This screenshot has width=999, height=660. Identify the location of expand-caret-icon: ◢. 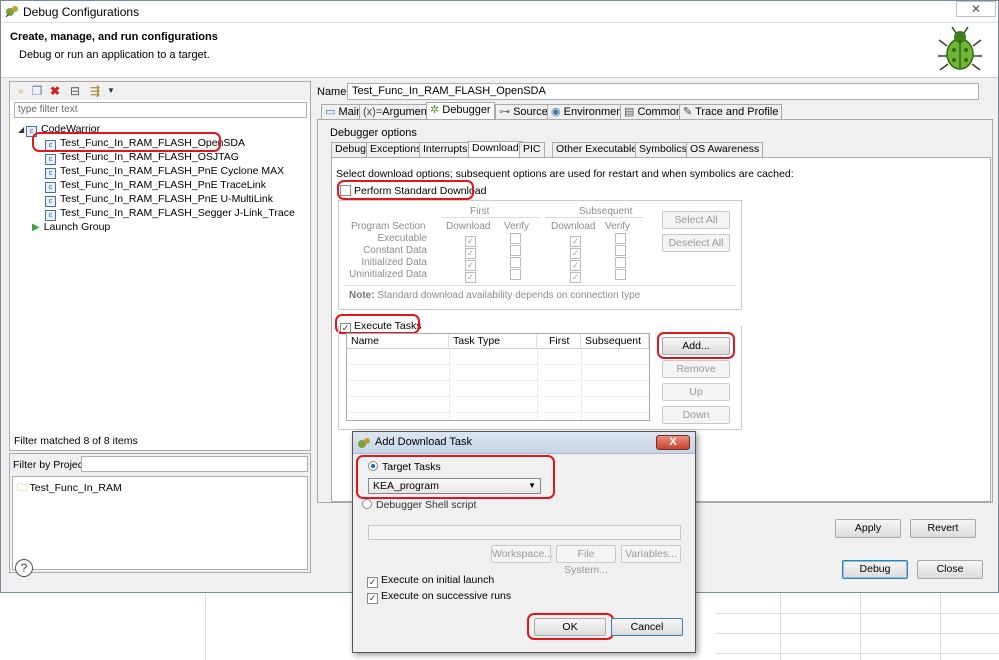
(22, 130).